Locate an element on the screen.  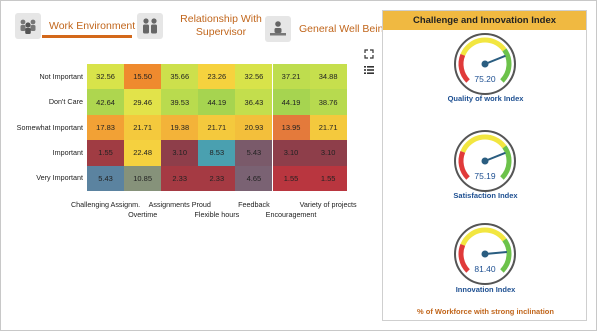
heatmap-column-label: Assignments Proud is located at coordinates (179, 204).